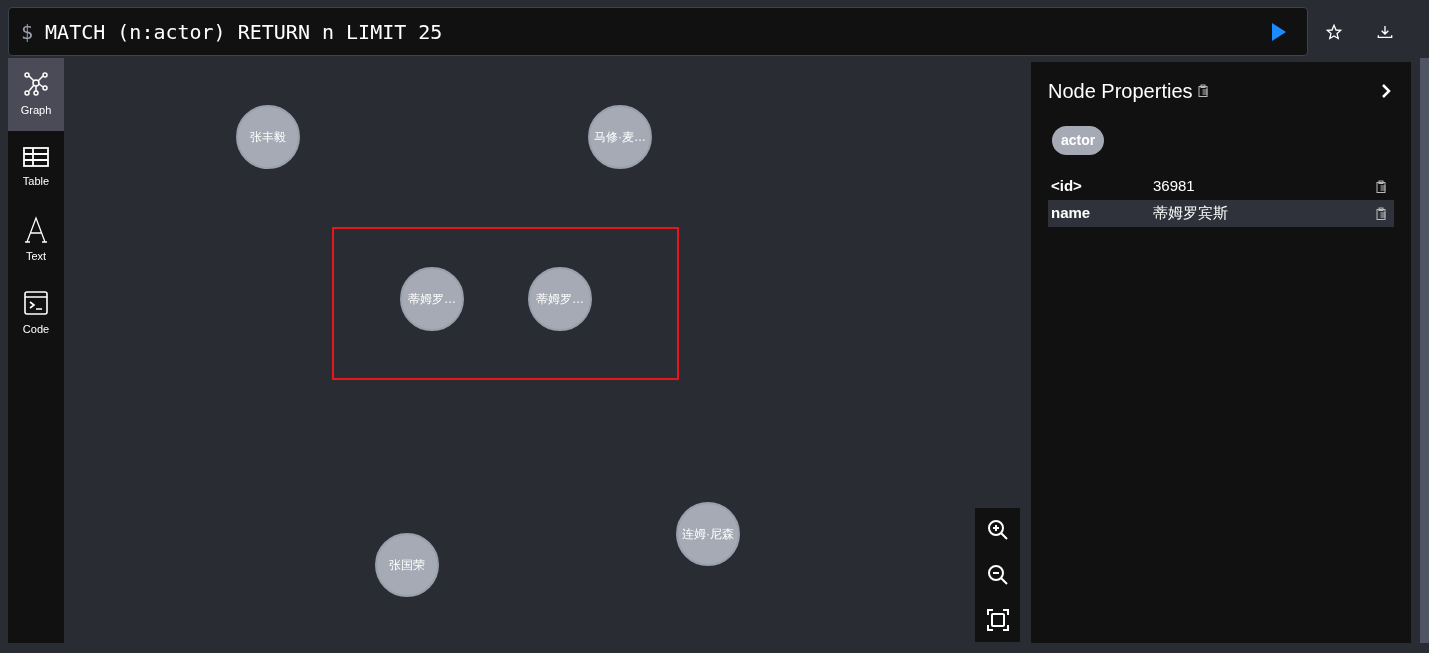 The height and width of the screenshot is (653, 1429). I want to click on panel-title: Node Properties, so click(1120, 91).